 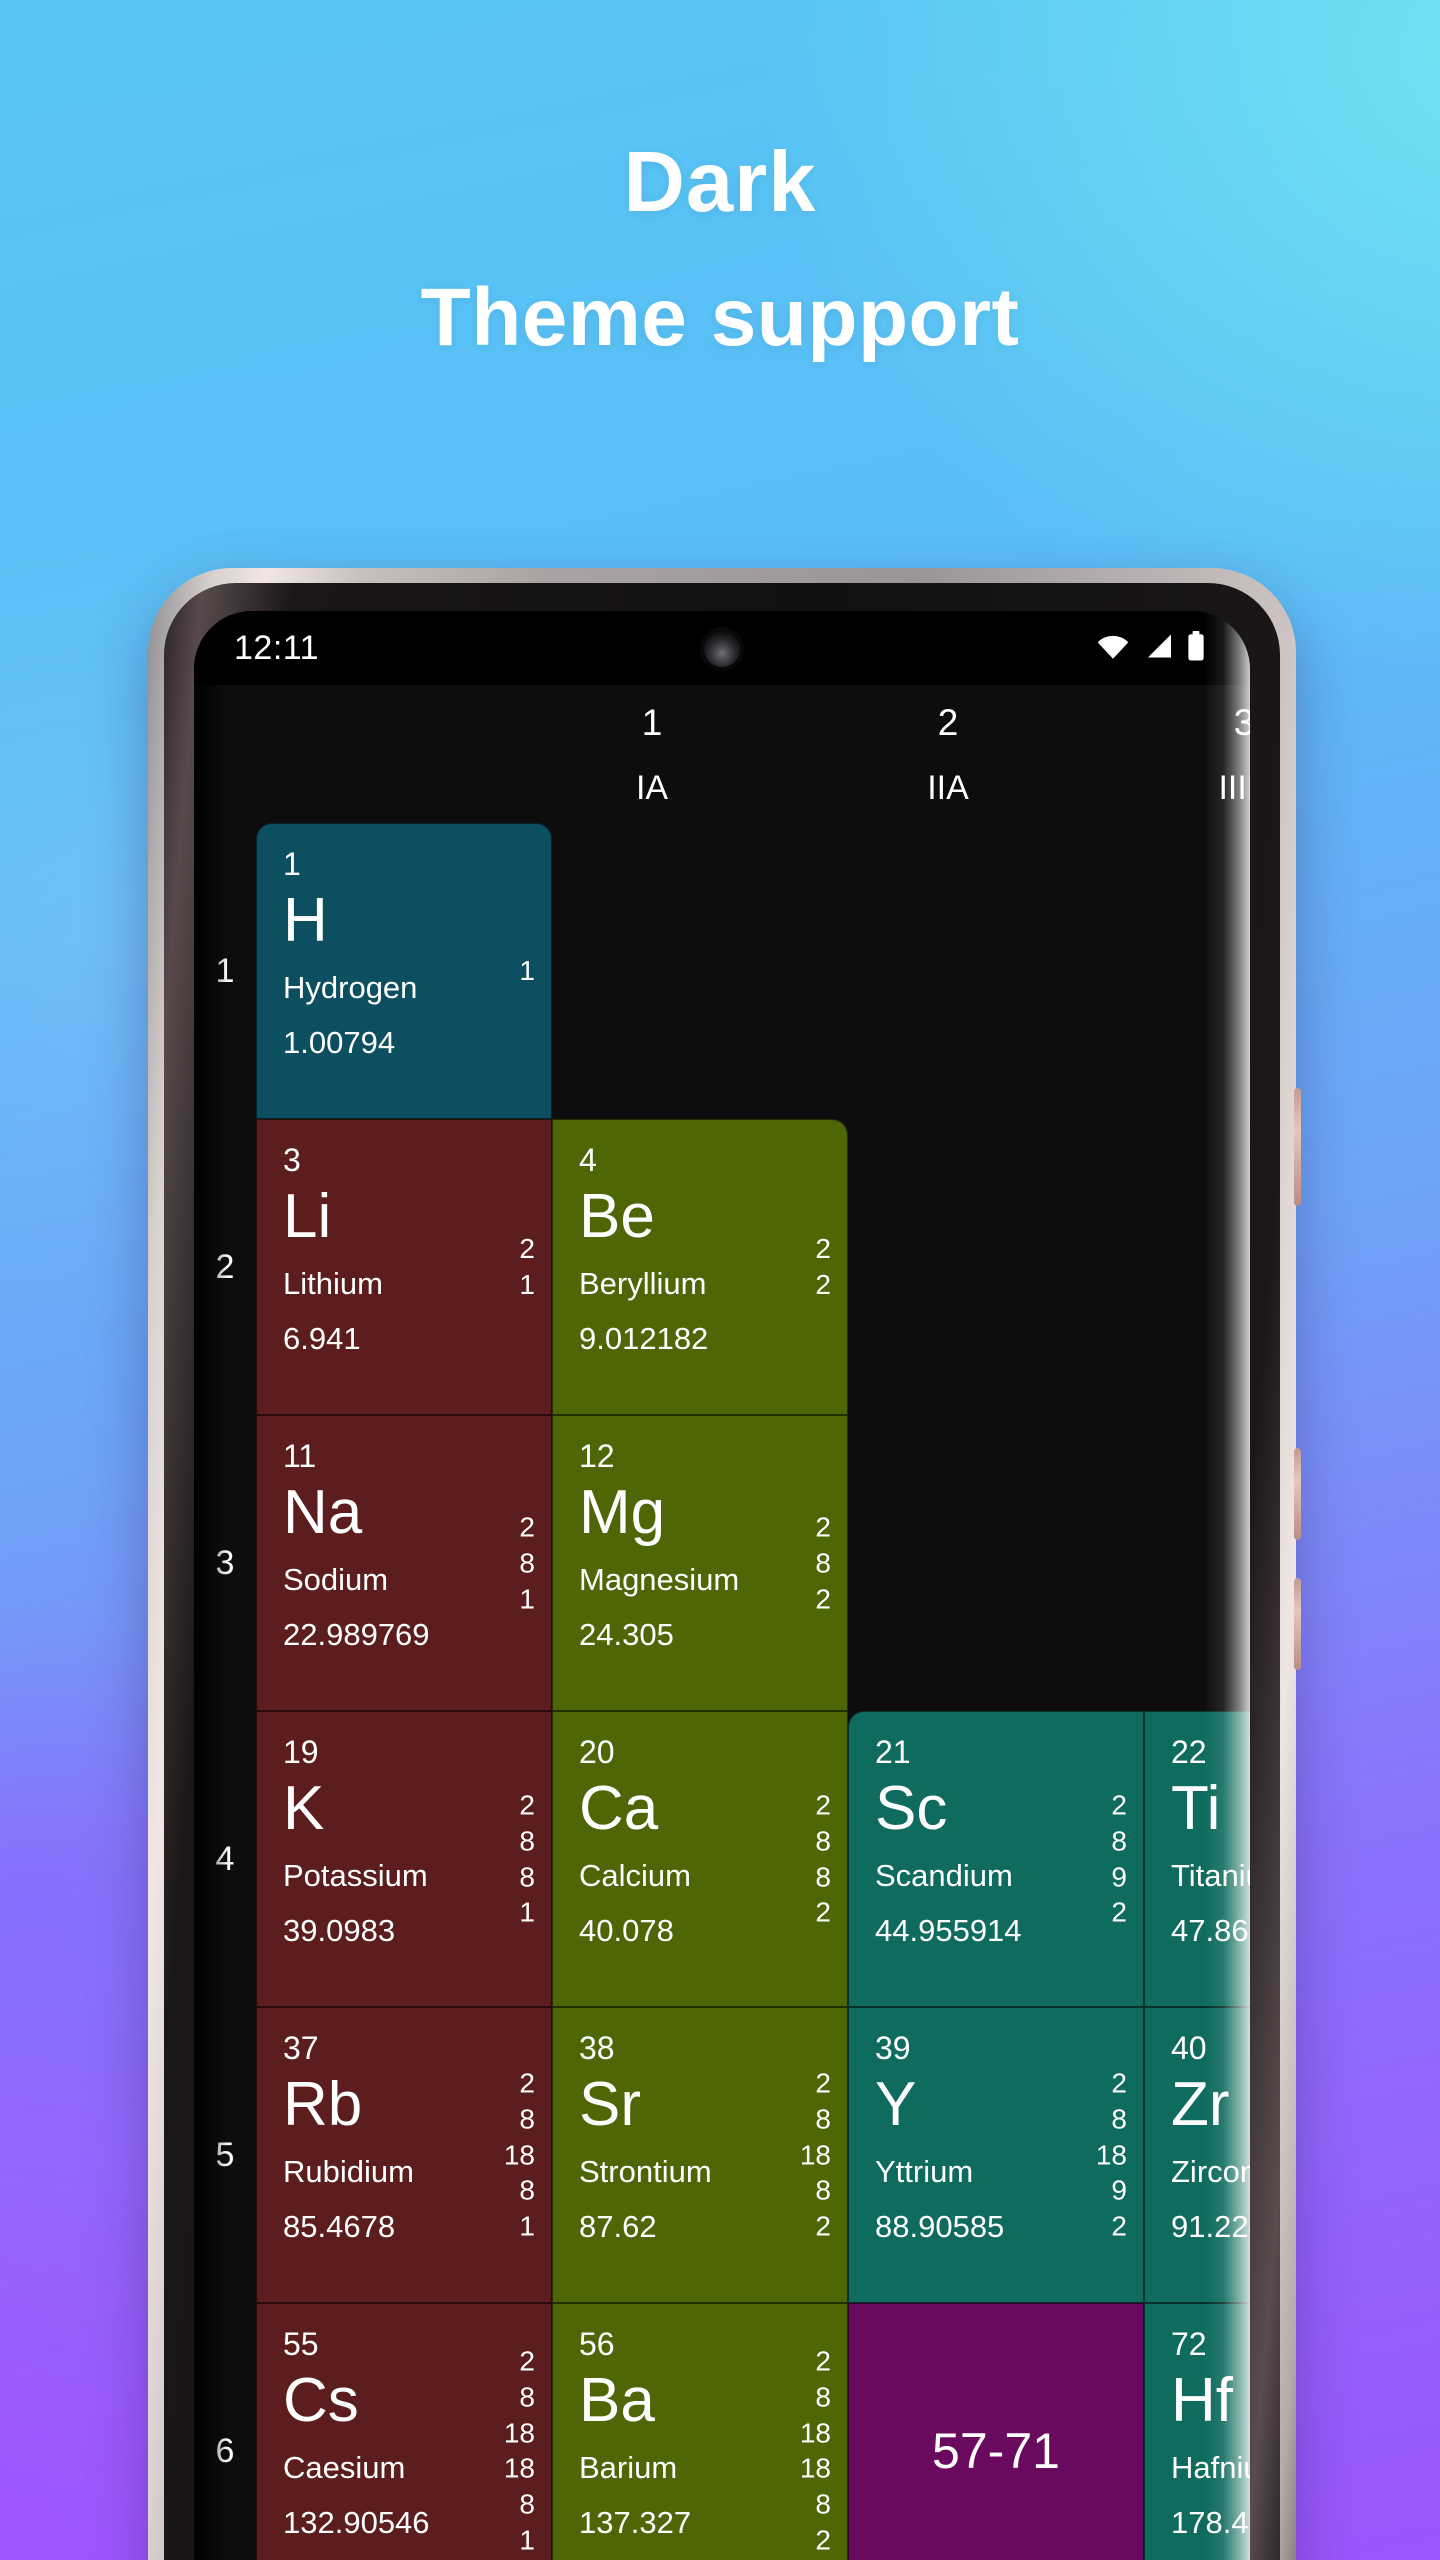 What do you see at coordinates (597, 1752) in the screenshot?
I see `atomic-number: 20` at bounding box center [597, 1752].